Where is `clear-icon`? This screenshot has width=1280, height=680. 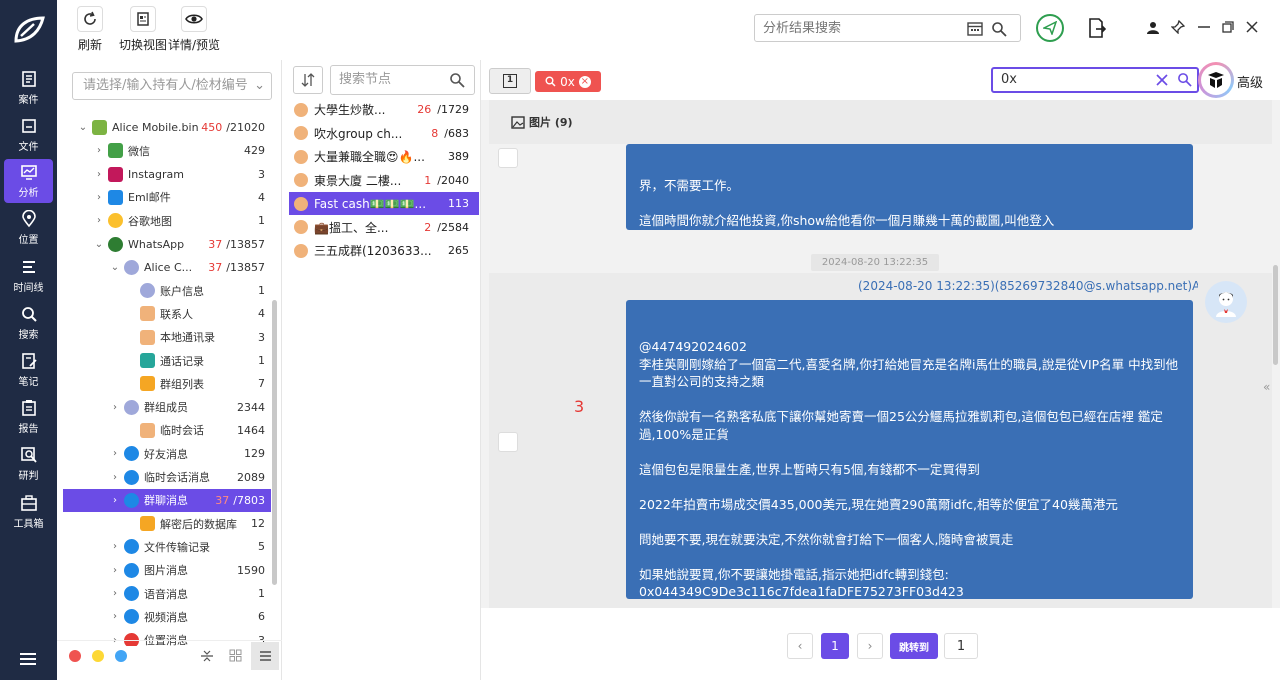
clear-icon is located at coordinates (1162, 80).